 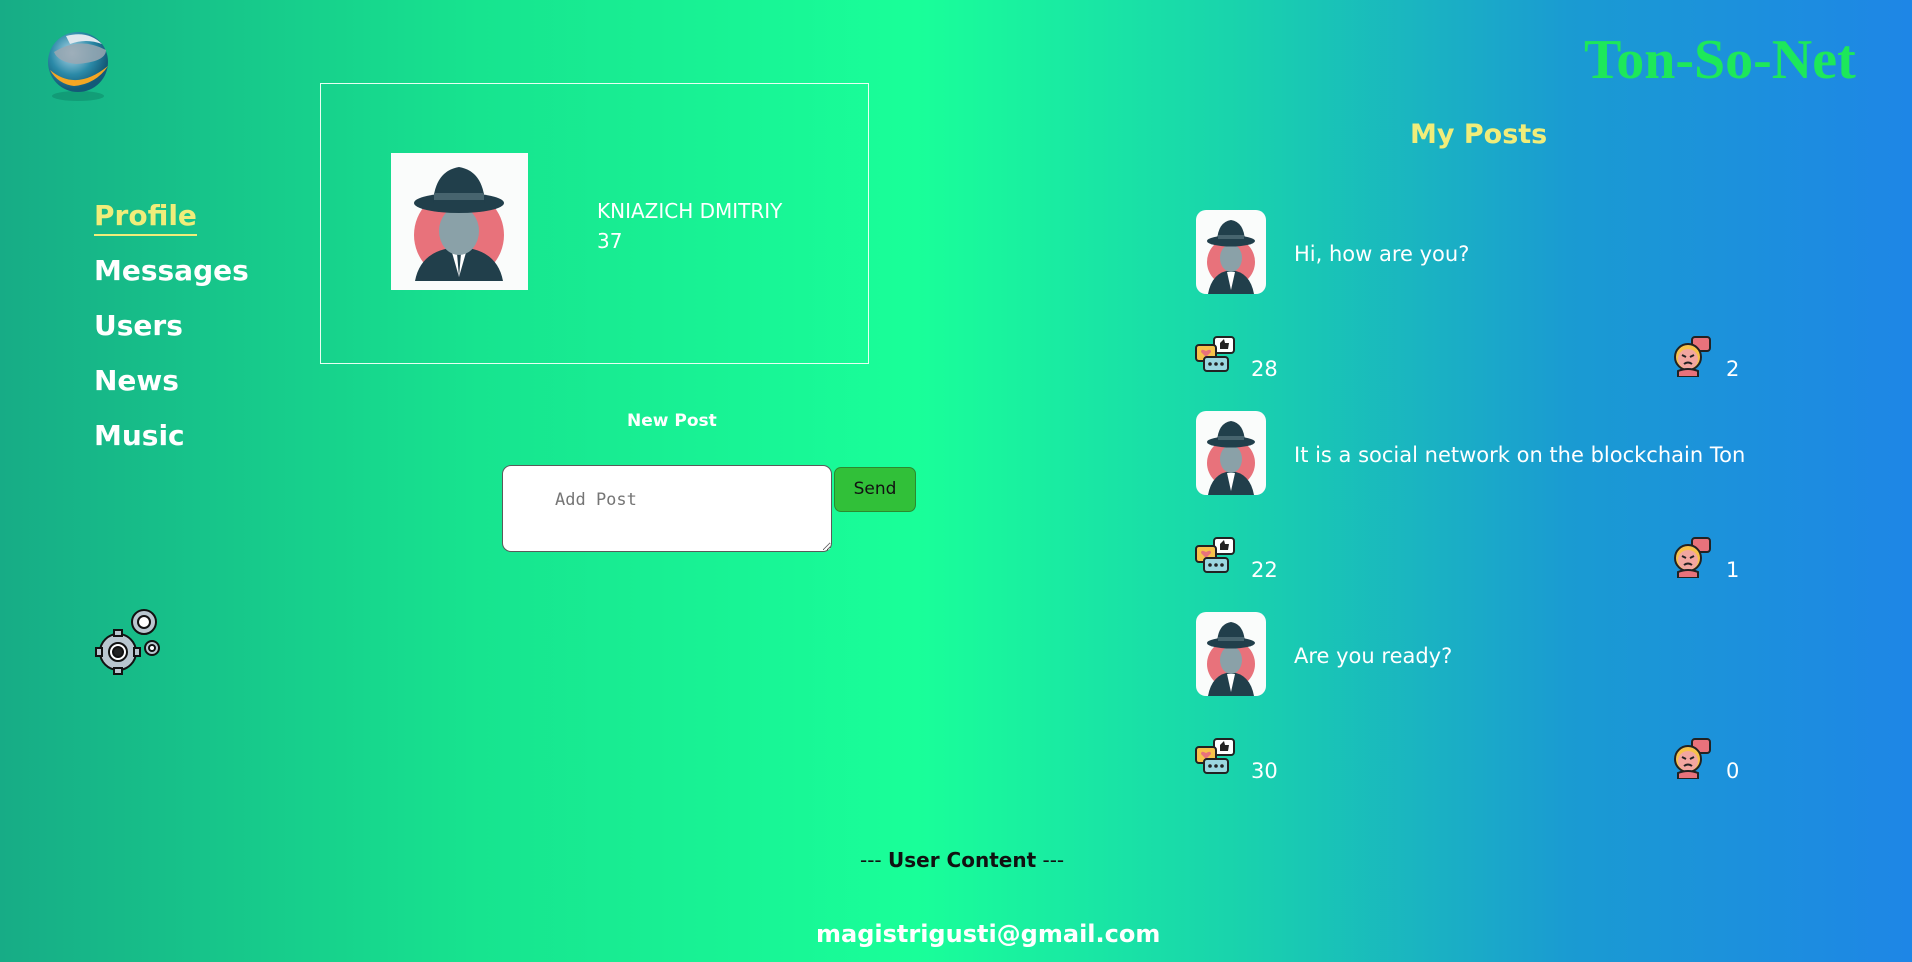 I want to click on profile-age: 37, so click(x=610, y=241).